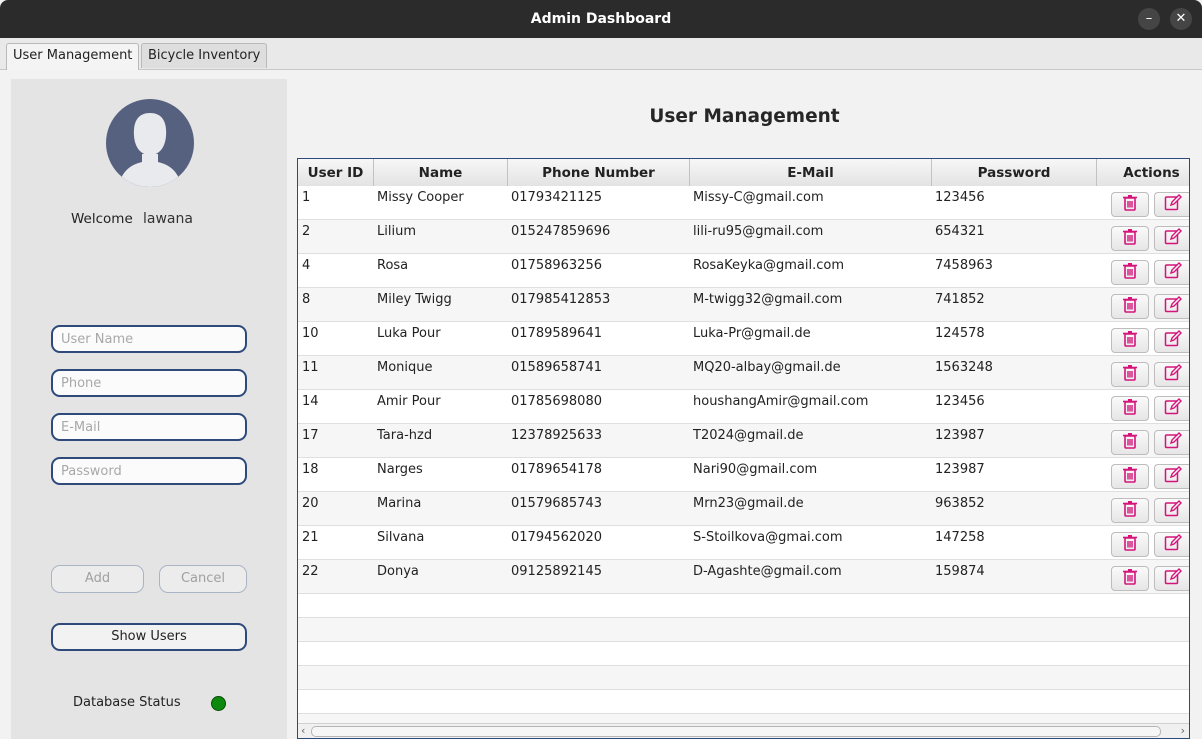  Describe the element at coordinates (960, 503) in the screenshot. I see `cell-password: 963852` at that location.